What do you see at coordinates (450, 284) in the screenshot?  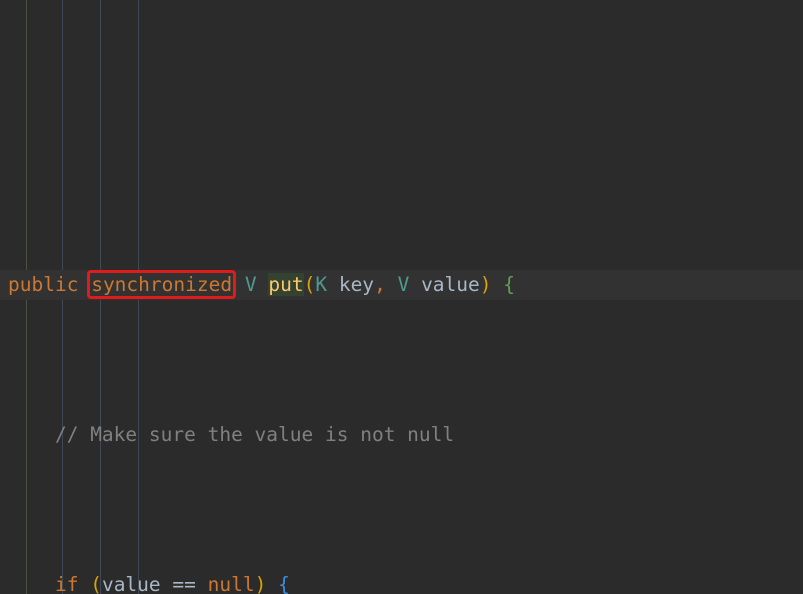 I see `param-value: value` at bounding box center [450, 284].